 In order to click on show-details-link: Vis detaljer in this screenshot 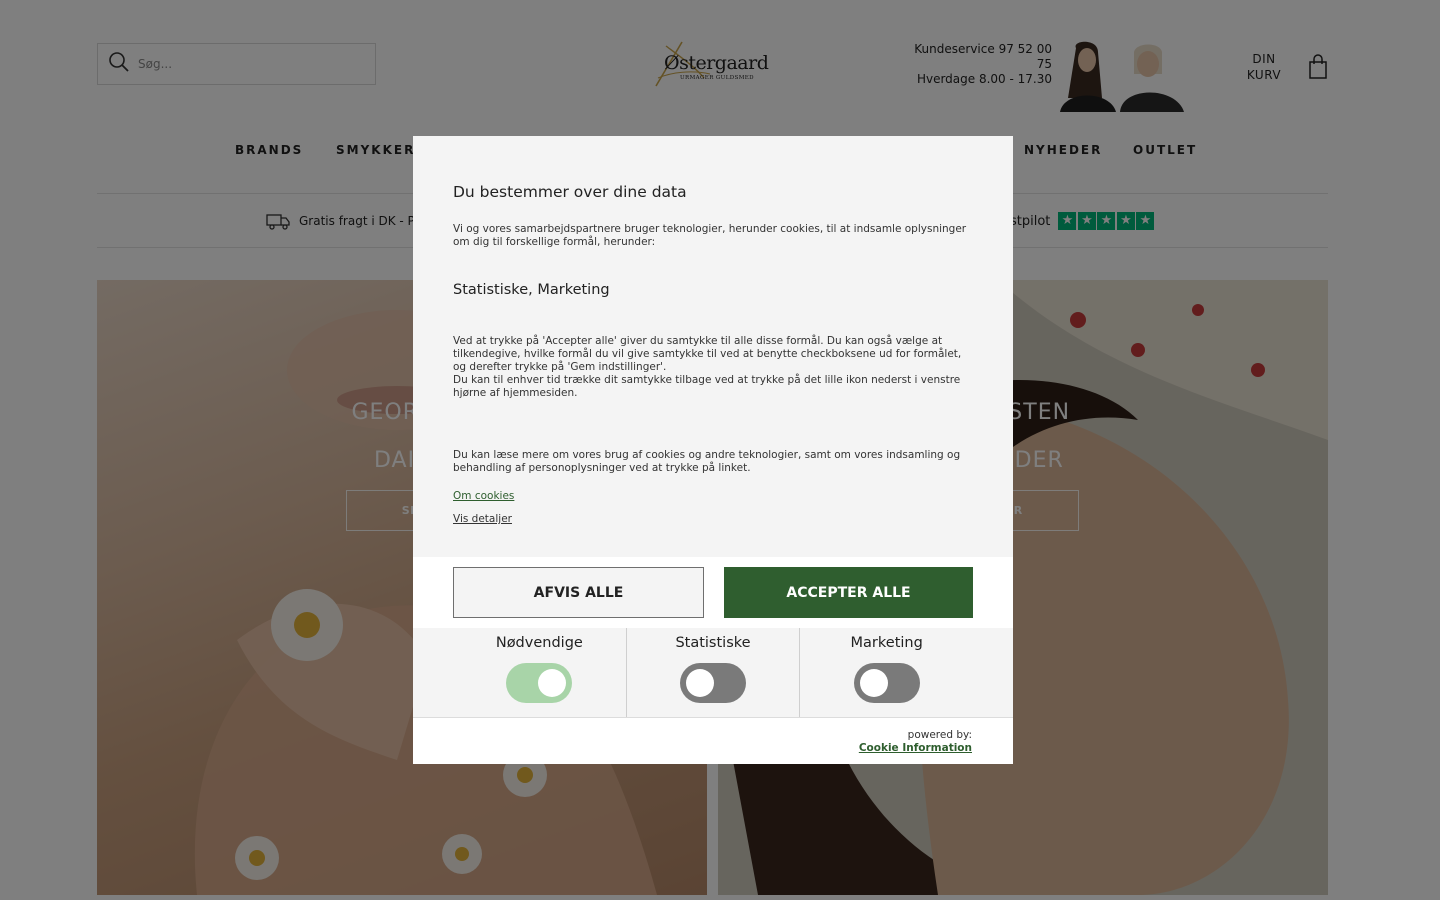, I will do `click(482, 519)`.